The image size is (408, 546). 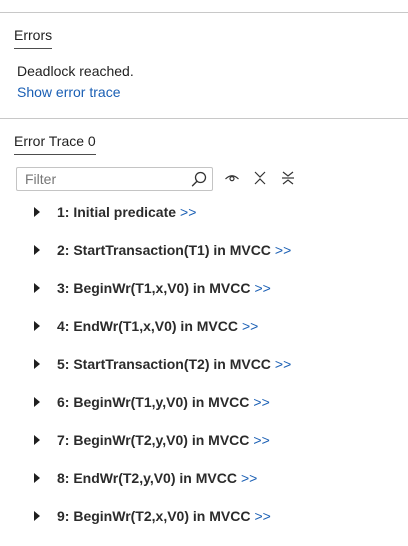 I want to click on filter-input, so click(x=102, y=179).